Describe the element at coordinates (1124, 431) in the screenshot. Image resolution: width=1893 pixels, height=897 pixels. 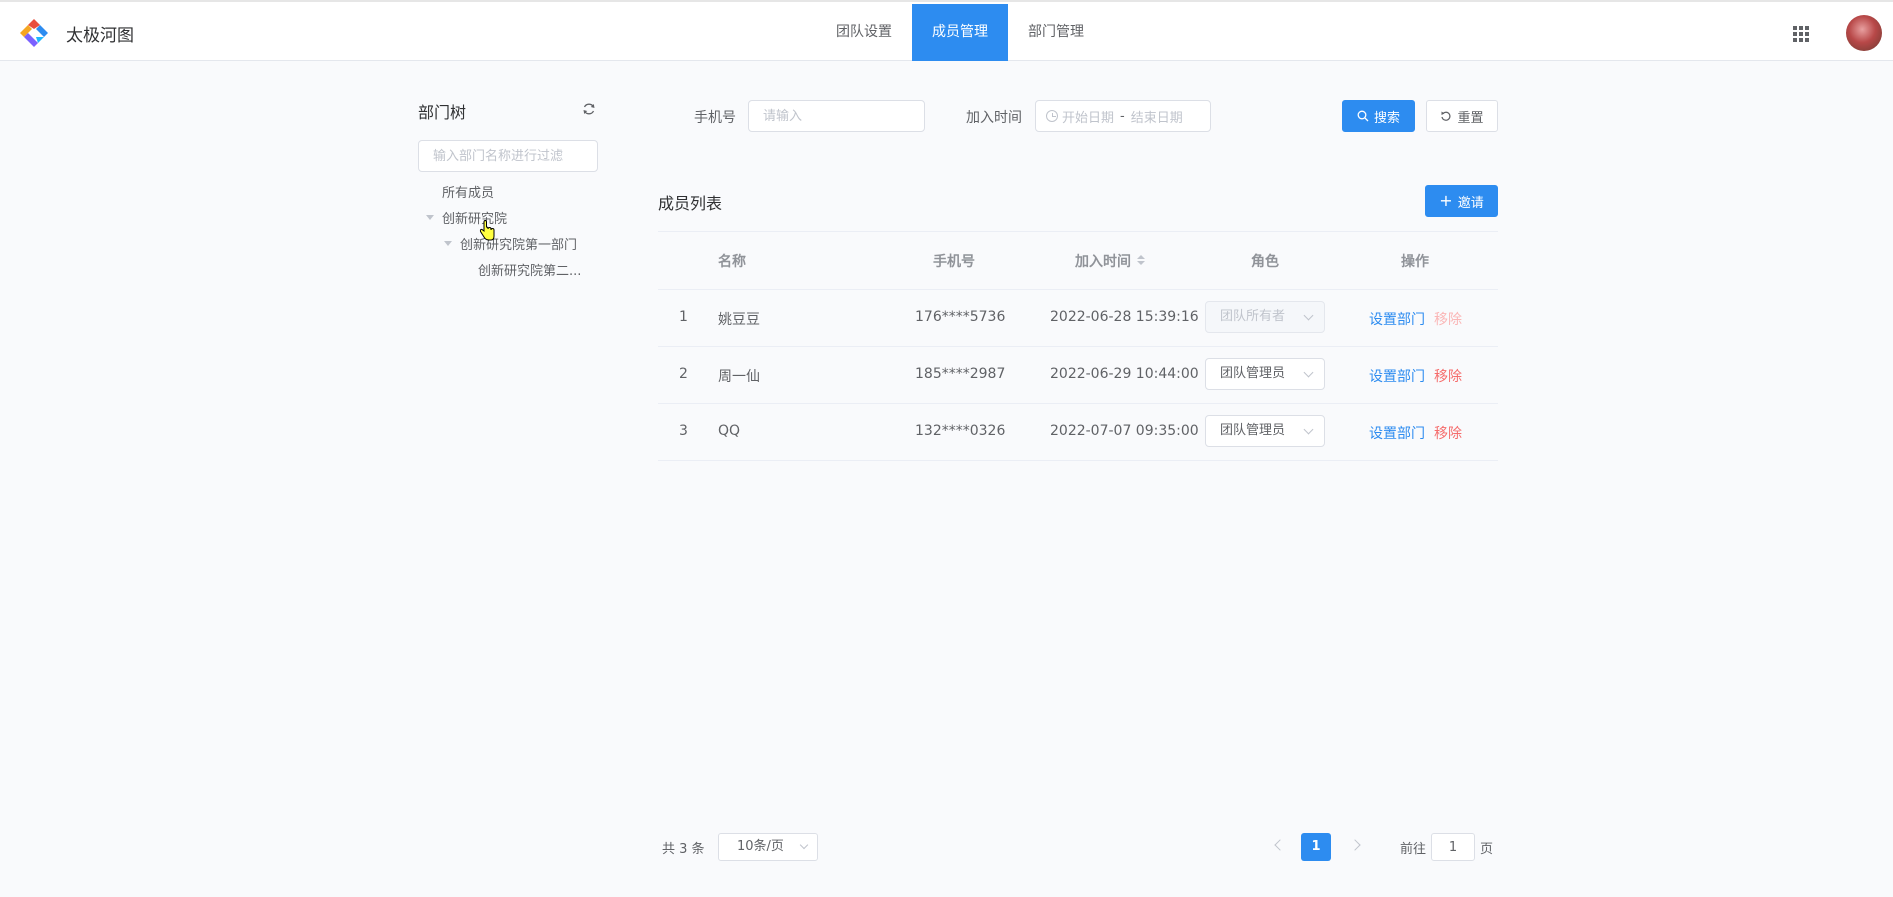
I see `member-join-time: 2022-07-07 09:35:00` at that location.